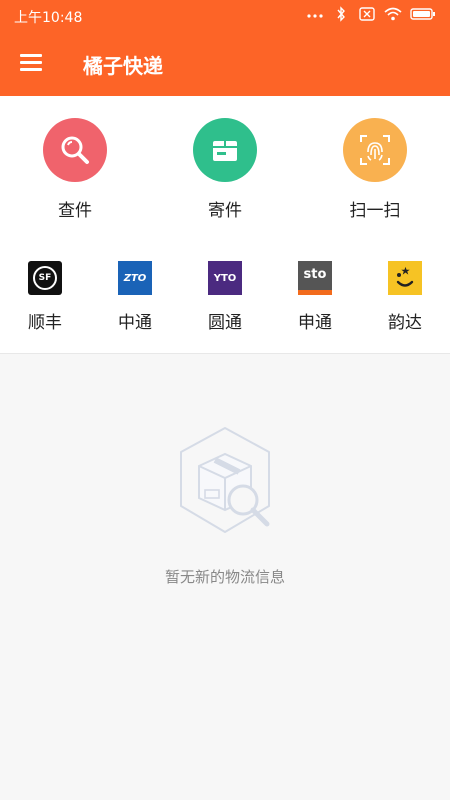 The image size is (450, 800). I want to click on scan-label: 扫一扫, so click(375, 211).